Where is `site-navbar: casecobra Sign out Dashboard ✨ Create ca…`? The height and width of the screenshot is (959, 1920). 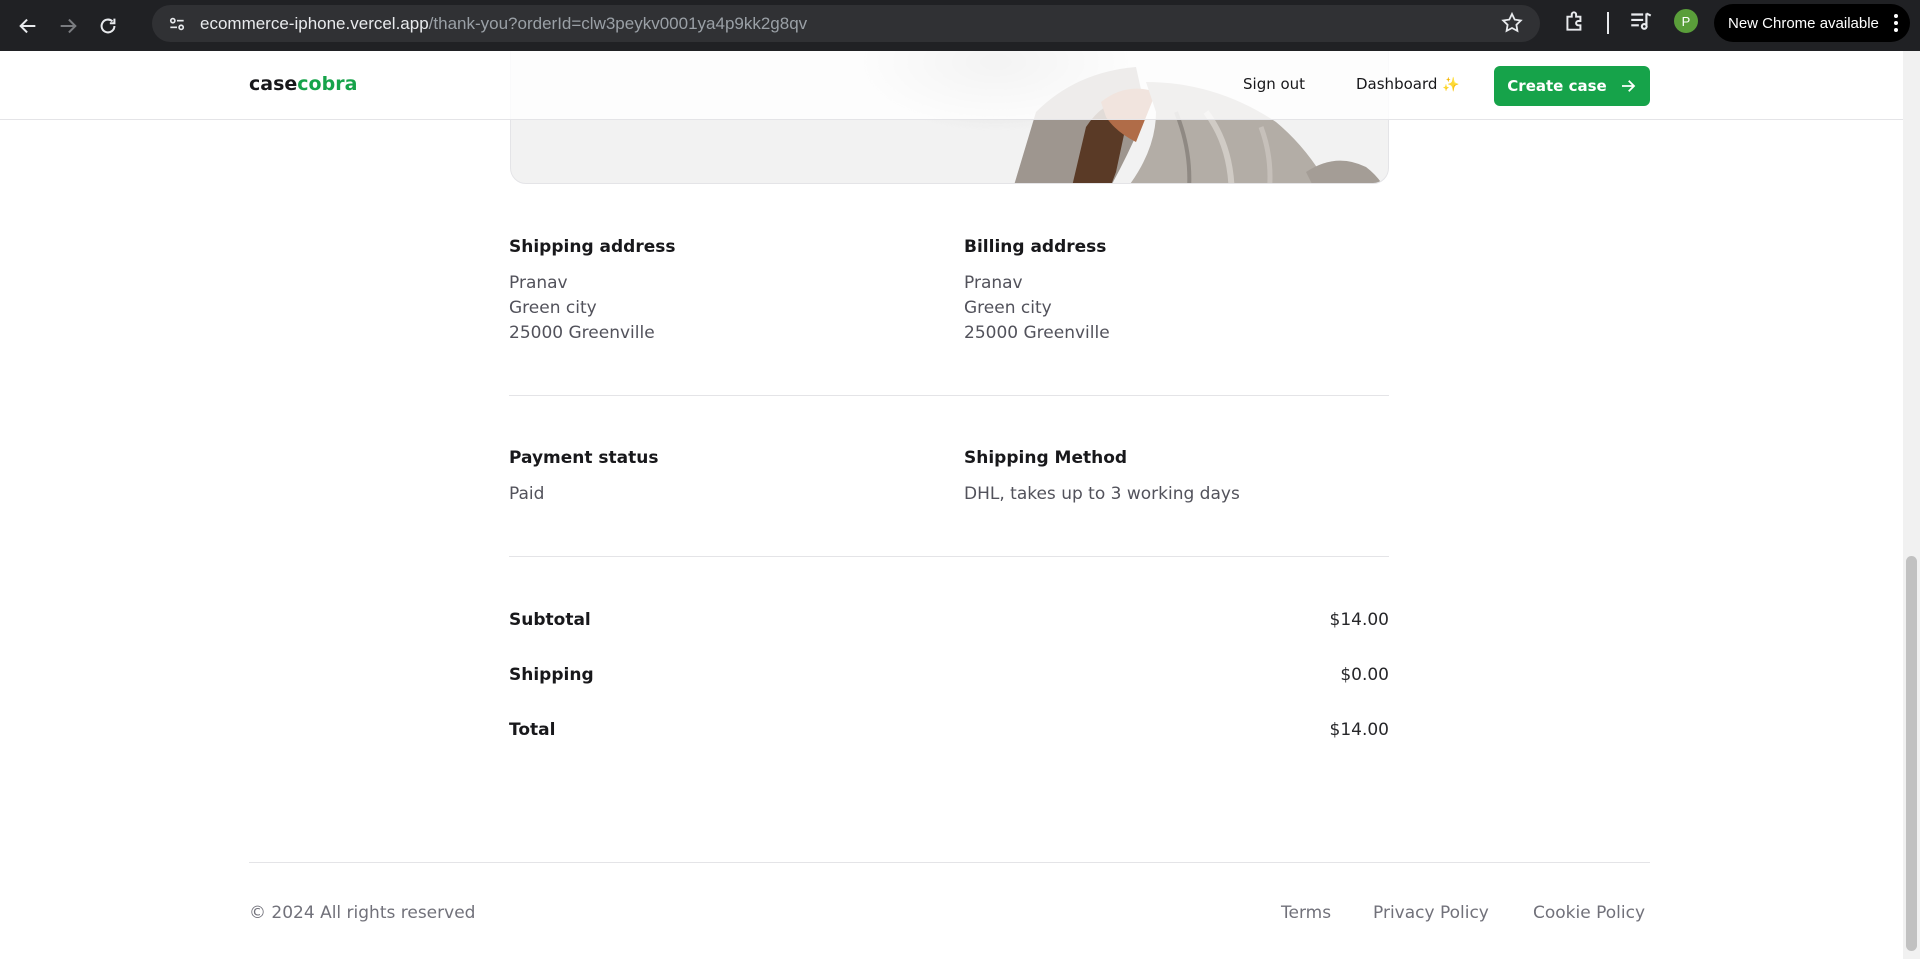 site-navbar: casecobra Sign out Dashboard ✨ Create ca… is located at coordinates (951, 85).